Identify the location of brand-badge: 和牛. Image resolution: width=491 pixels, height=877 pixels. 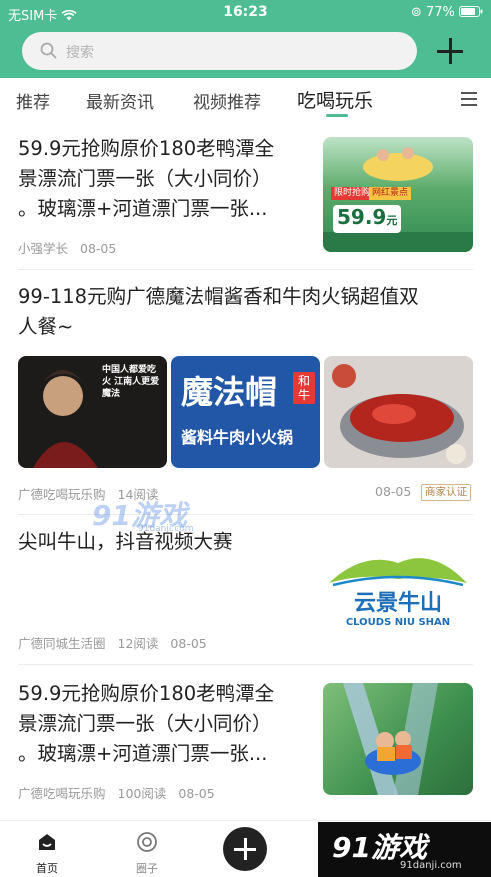
(304, 388).